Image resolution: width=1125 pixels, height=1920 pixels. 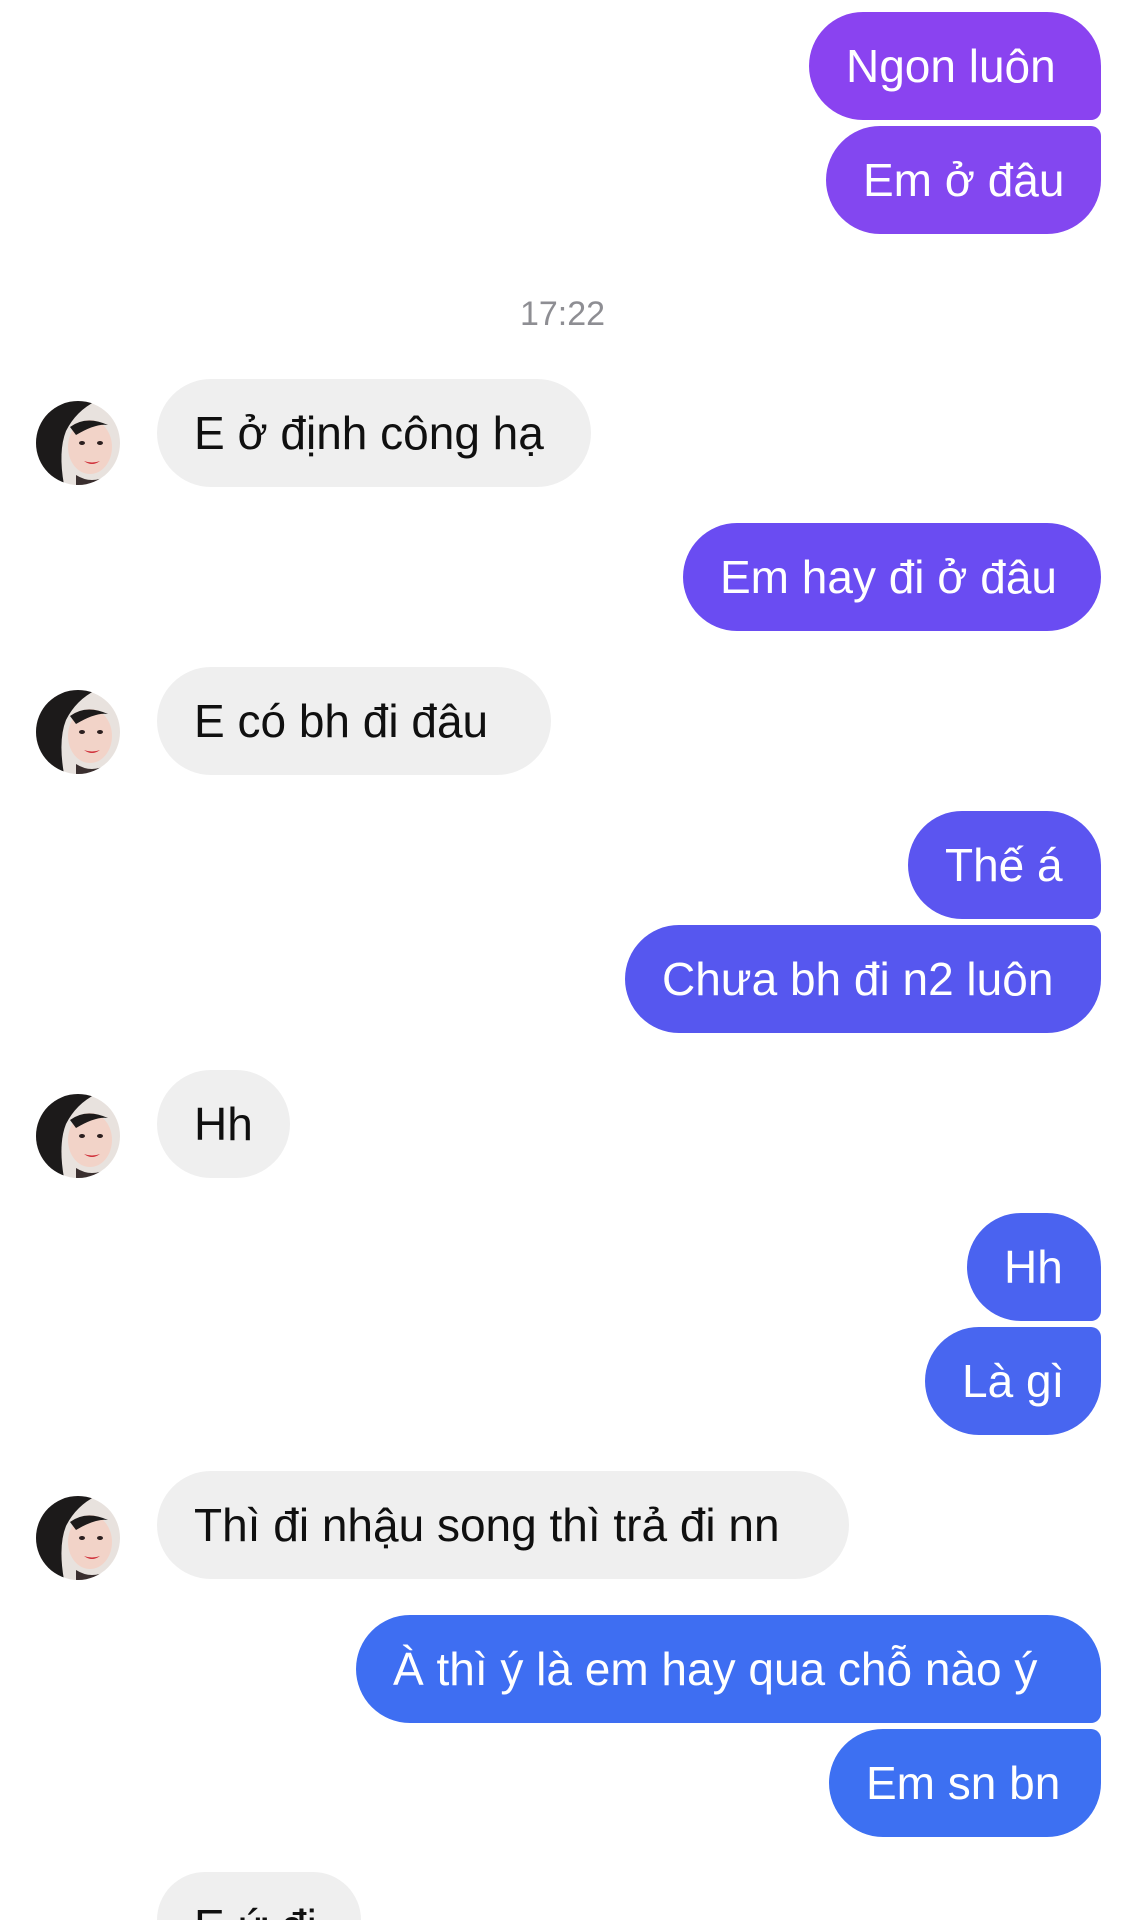 What do you see at coordinates (955, 66) in the screenshot?
I see `outgoing-message: Ngon luôn` at bounding box center [955, 66].